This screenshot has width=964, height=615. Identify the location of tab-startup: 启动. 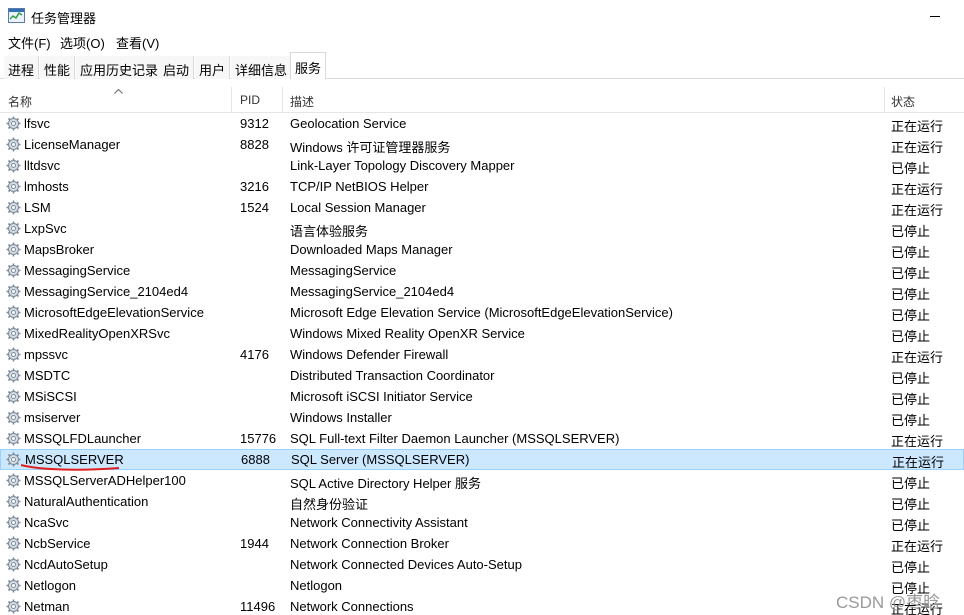
(177, 67).